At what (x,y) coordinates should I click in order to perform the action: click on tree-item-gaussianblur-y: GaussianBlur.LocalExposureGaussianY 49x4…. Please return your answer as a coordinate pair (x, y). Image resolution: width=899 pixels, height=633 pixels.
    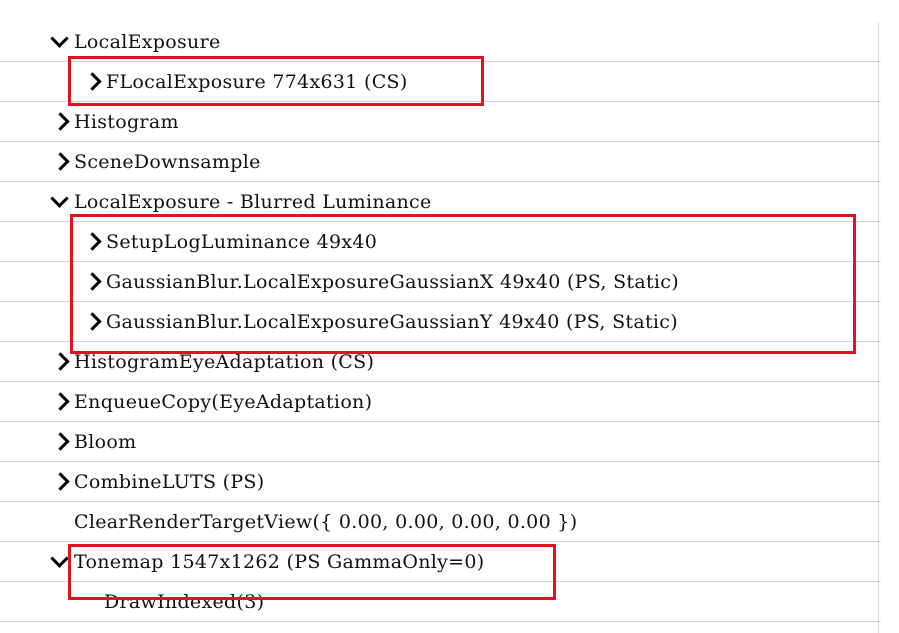
    Looking at the image, I should click on (440, 322).